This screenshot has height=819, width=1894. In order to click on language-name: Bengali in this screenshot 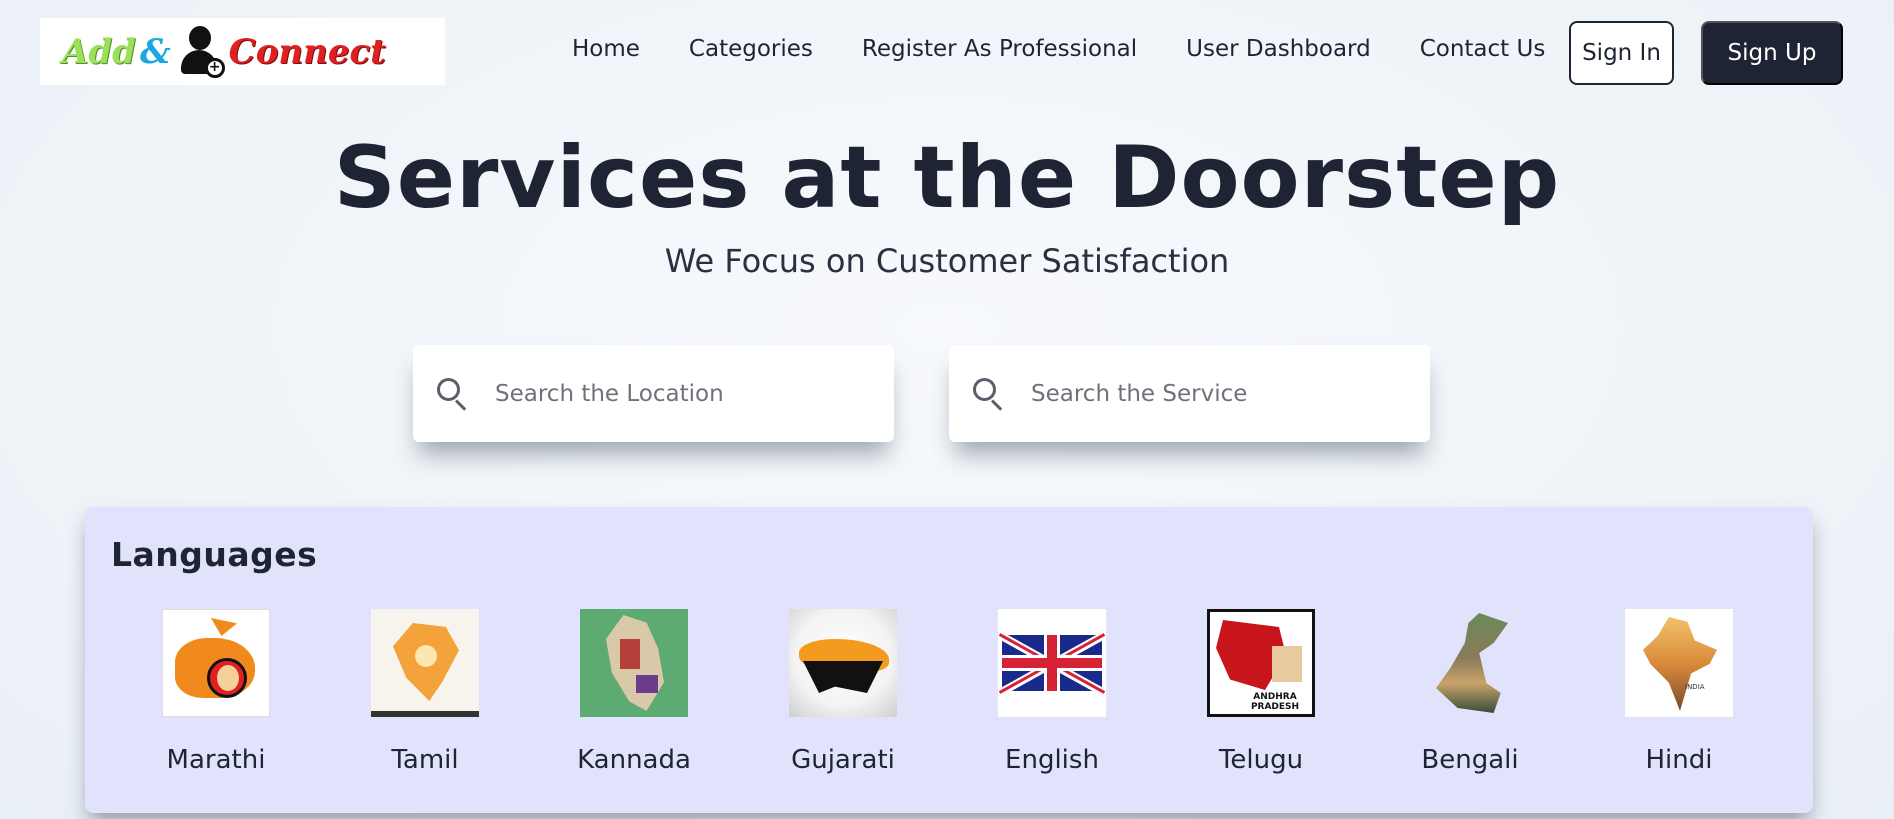, I will do `click(1470, 760)`.